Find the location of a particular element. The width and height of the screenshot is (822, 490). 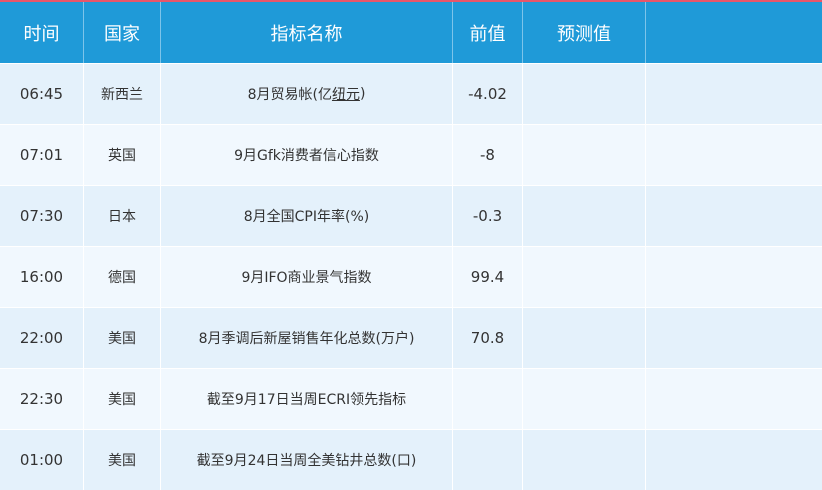

table-row: 07:01 英国 9月Gfk消费者信心指数 -8 is located at coordinates (411, 154).